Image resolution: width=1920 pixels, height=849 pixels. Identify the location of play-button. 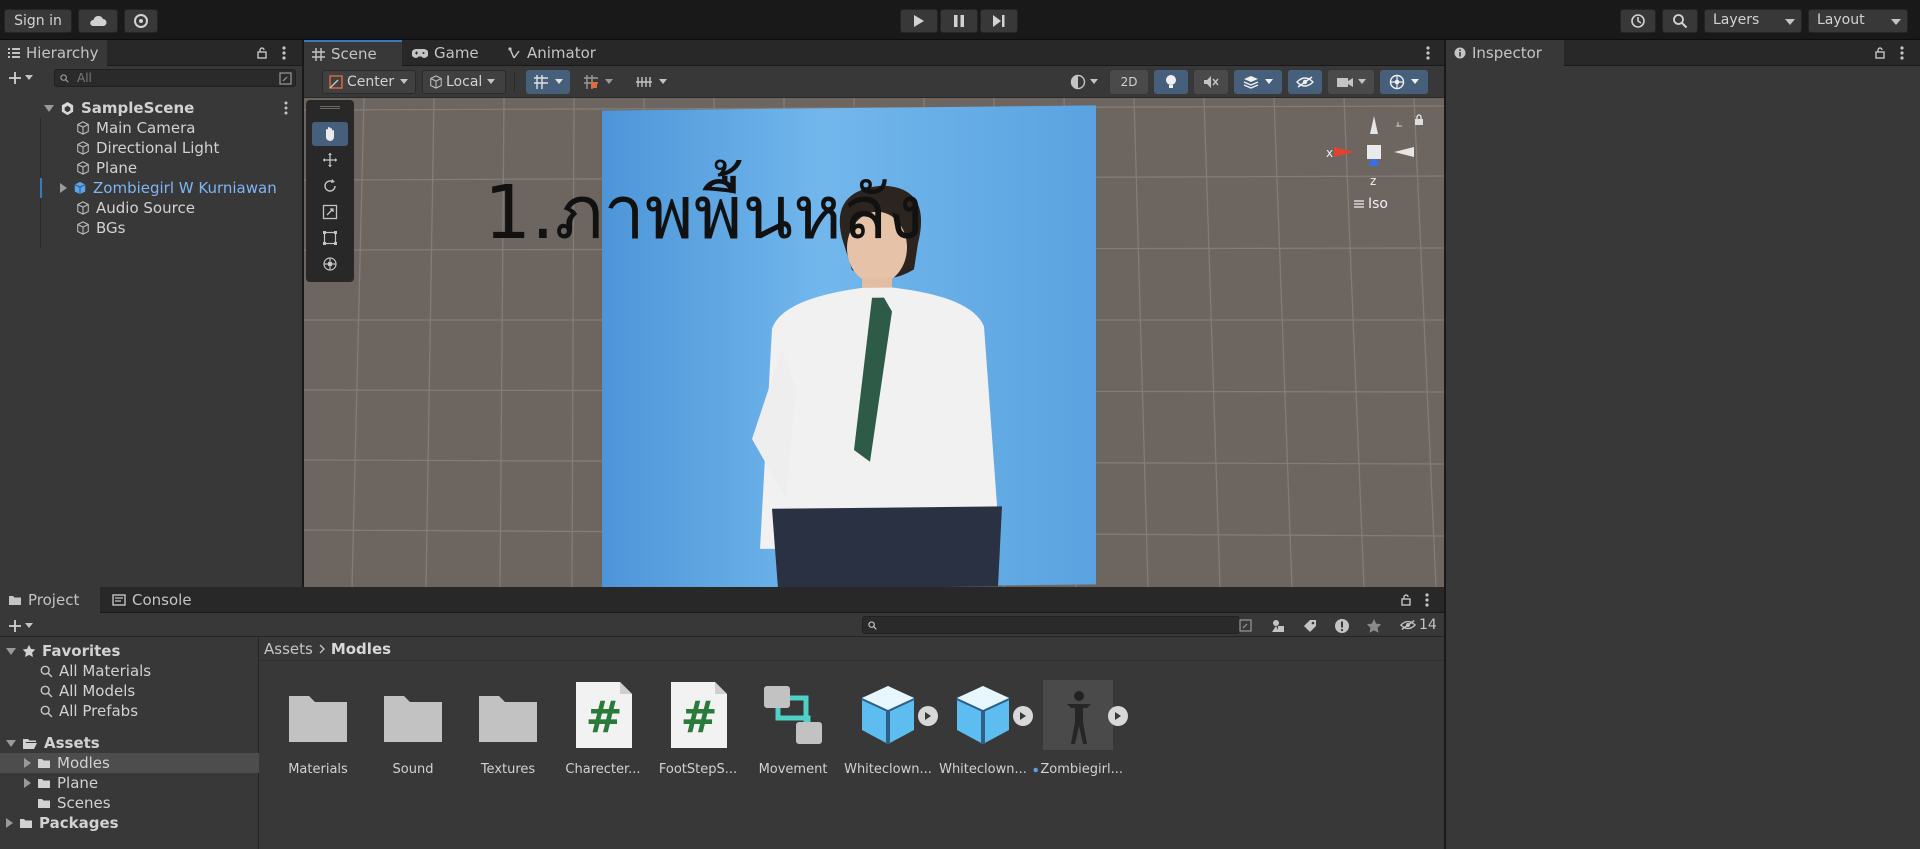
(919, 21).